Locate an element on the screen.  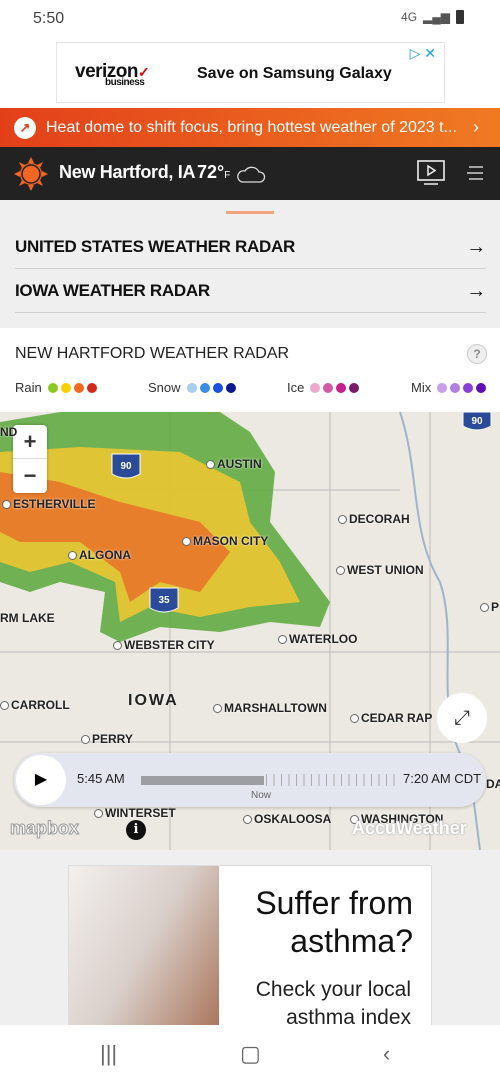
cloud-icon is located at coordinates (251, 174).